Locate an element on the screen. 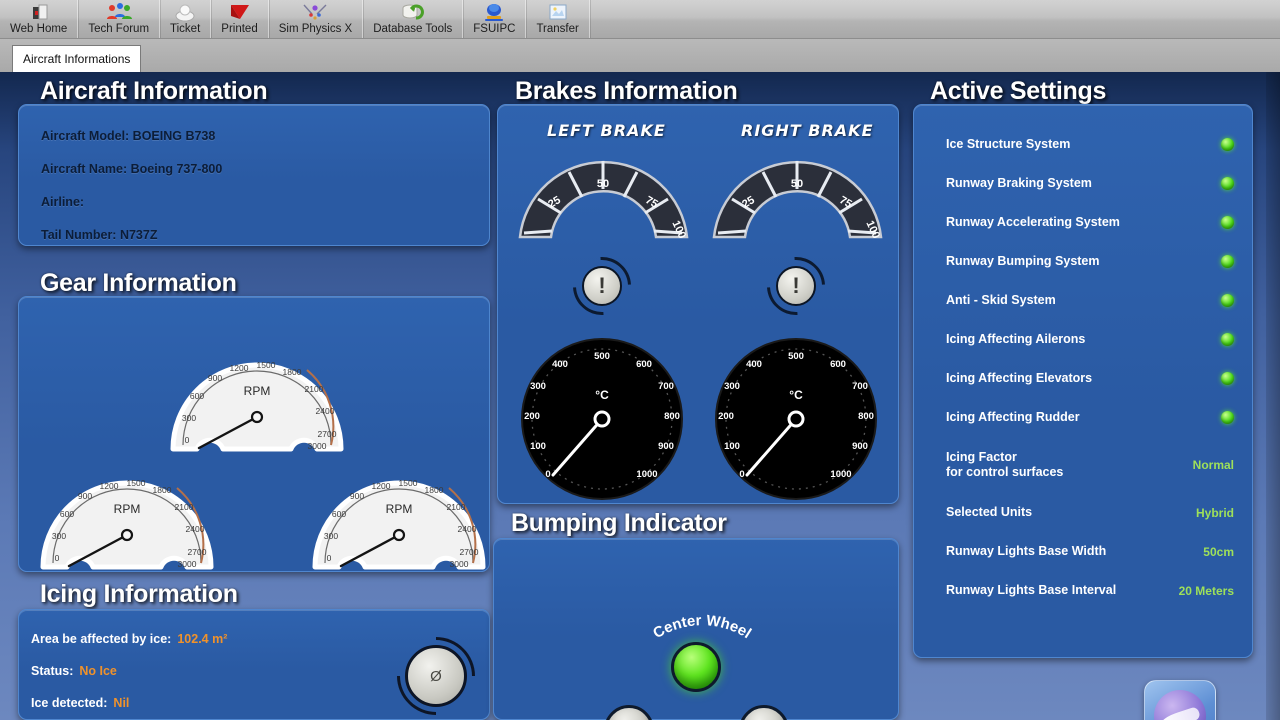 The height and width of the screenshot is (720, 1280). svg-text: 200 is located at coordinates (532, 416).